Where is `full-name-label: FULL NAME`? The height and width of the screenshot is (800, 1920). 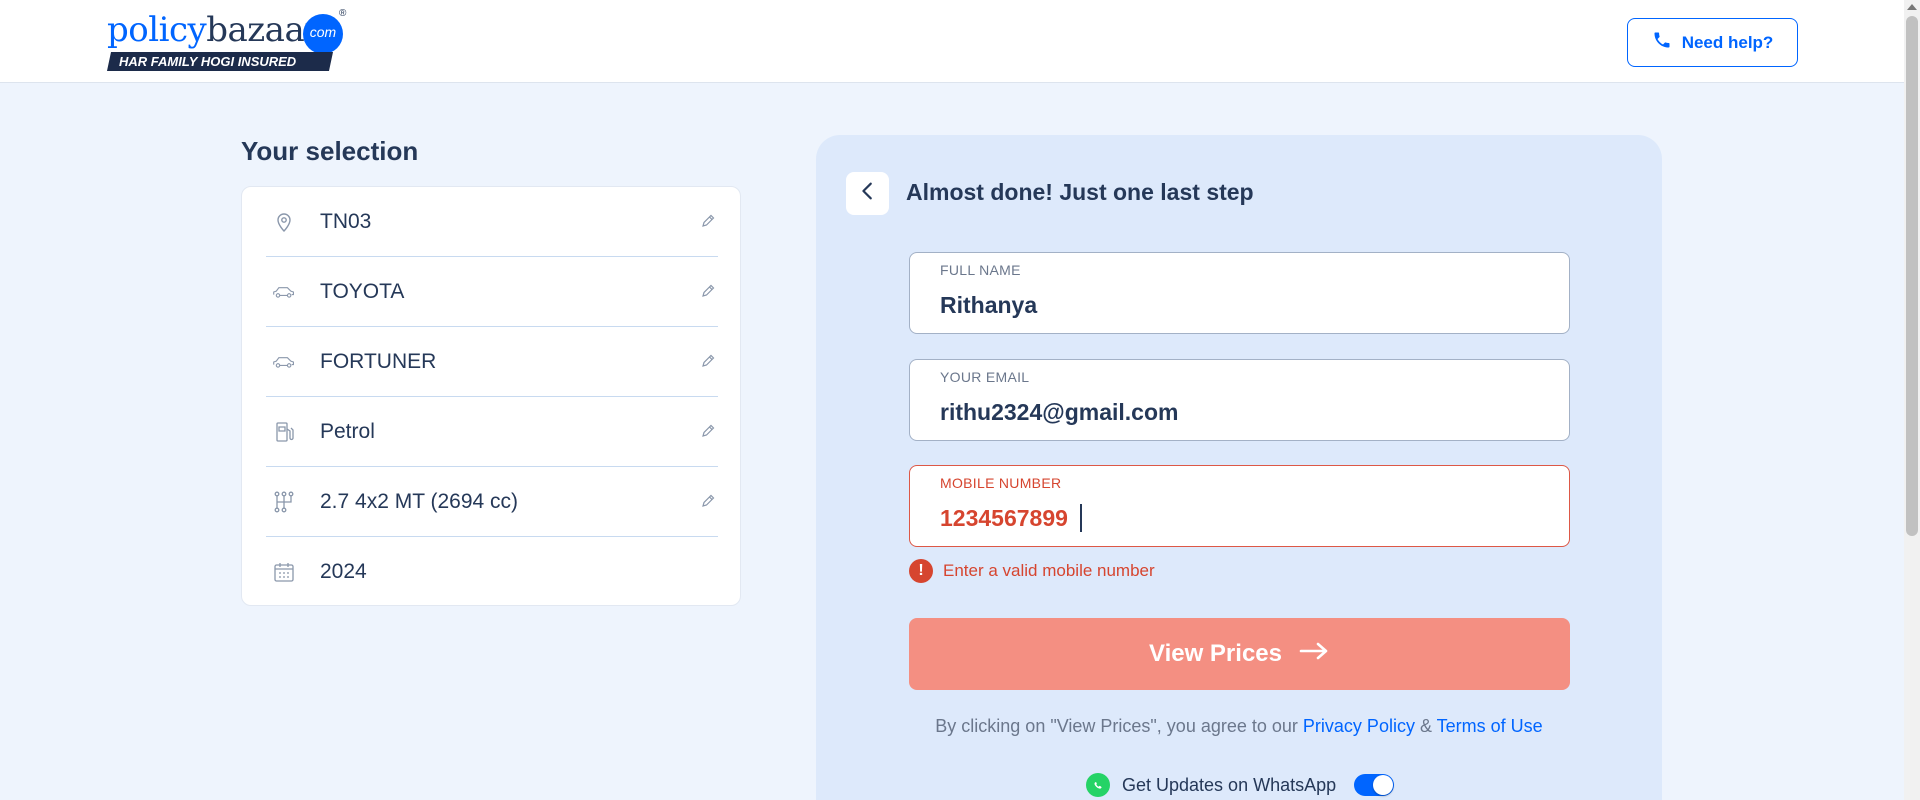 full-name-label: FULL NAME is located at coordinates (980, 270).